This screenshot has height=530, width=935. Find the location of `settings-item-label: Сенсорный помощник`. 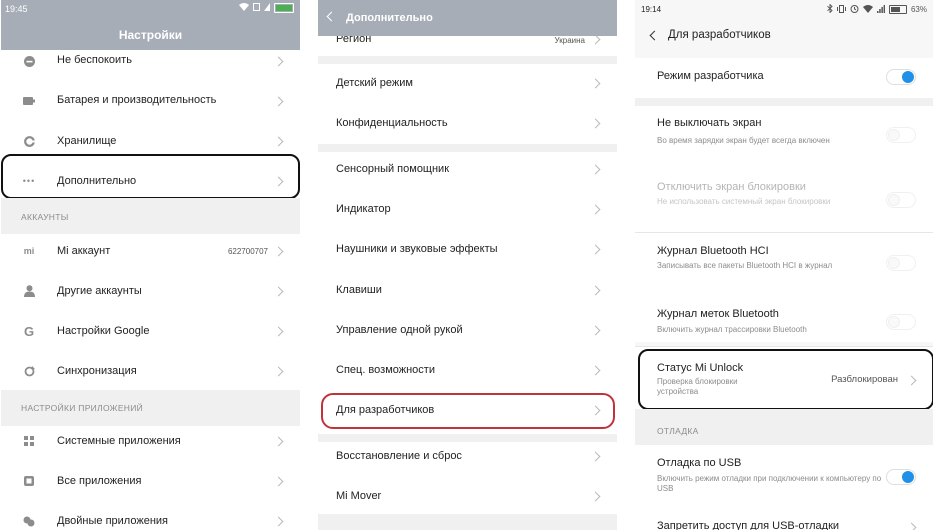

settings-item-label: Сенсорный помощник is located at coordinates (393, 169).